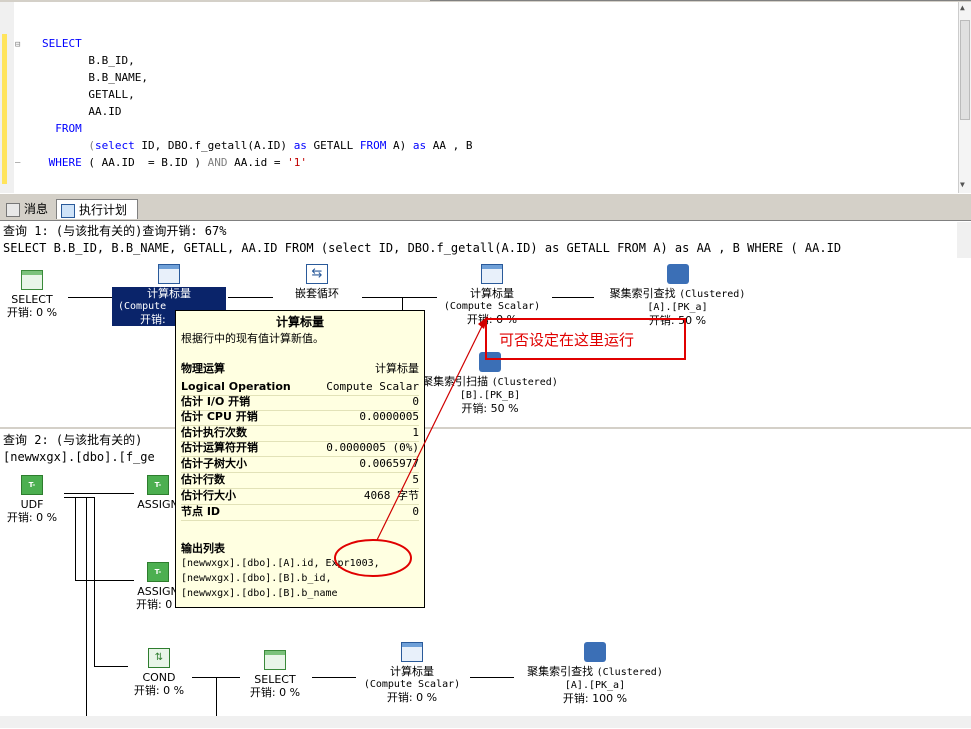 The width and height of the screenshot is (971, 729). What do you see at coordinates (483, 322) in the screenshot?
I see `annotation-arrowhead` at bounding box center [483, 322].